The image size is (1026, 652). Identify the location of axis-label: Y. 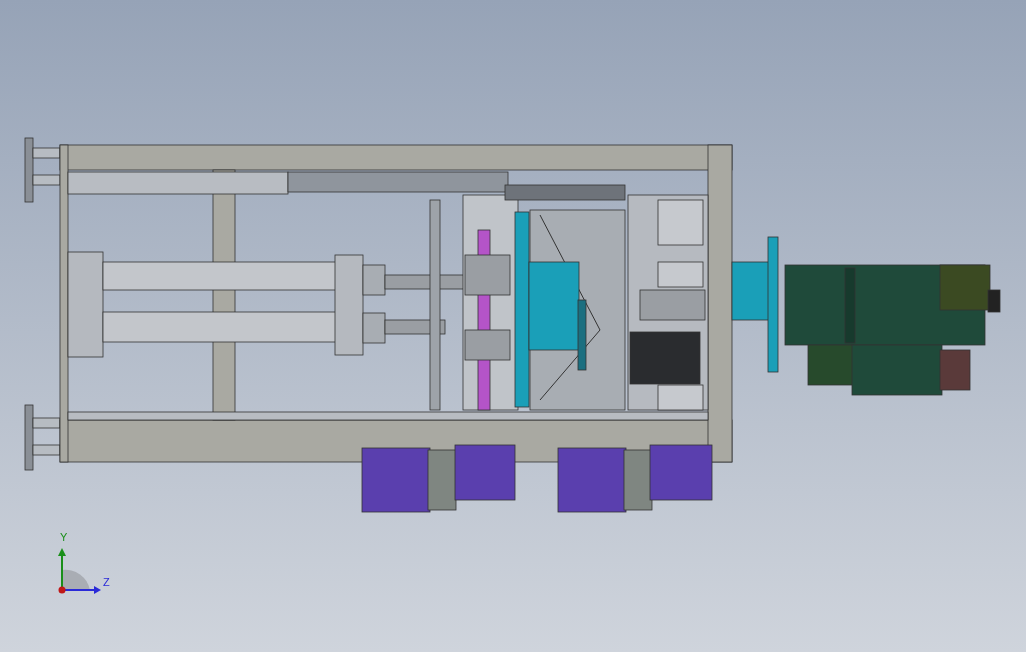
(64, 537).